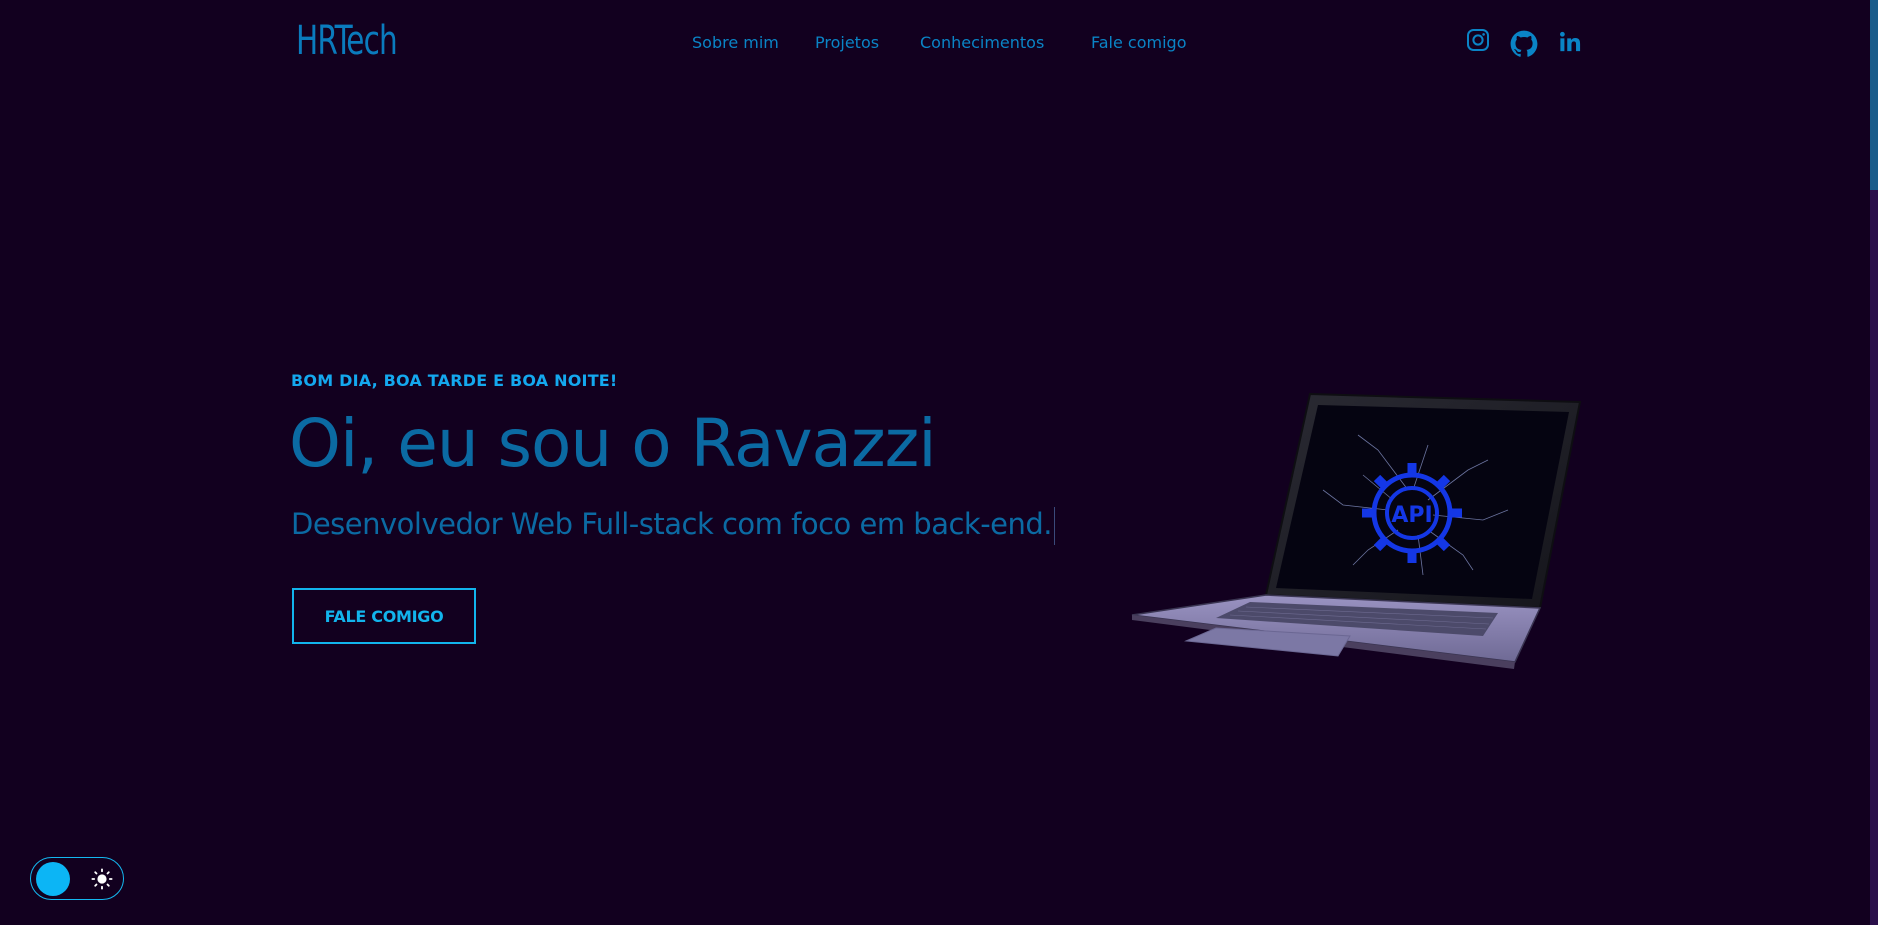 This screenshot has width=1878, height=925. Describe the element at coordinates (1055, 526) in the screenshot. I see `typing-caret` at that location.